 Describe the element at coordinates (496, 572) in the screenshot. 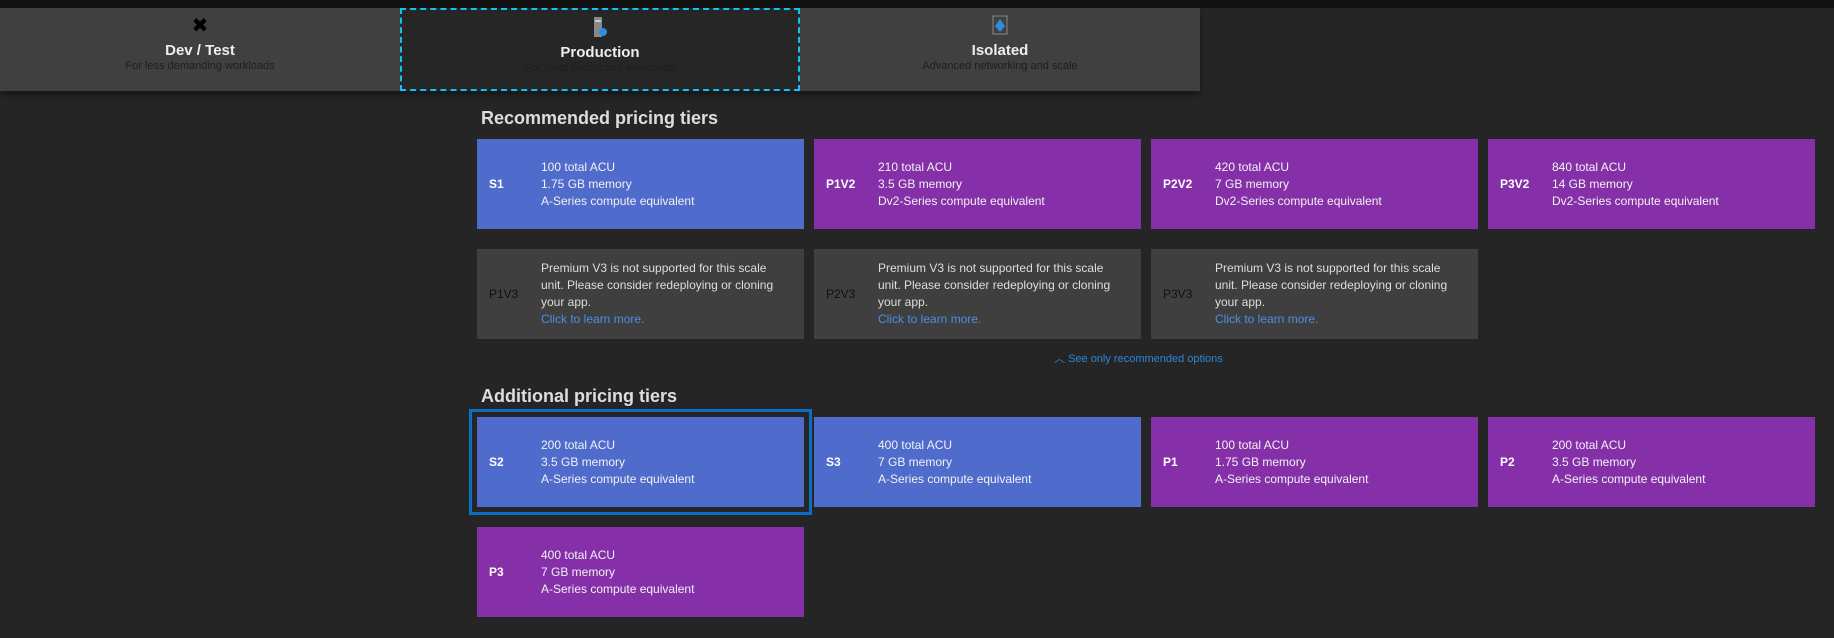

I see `tier-name: P3` at that location.